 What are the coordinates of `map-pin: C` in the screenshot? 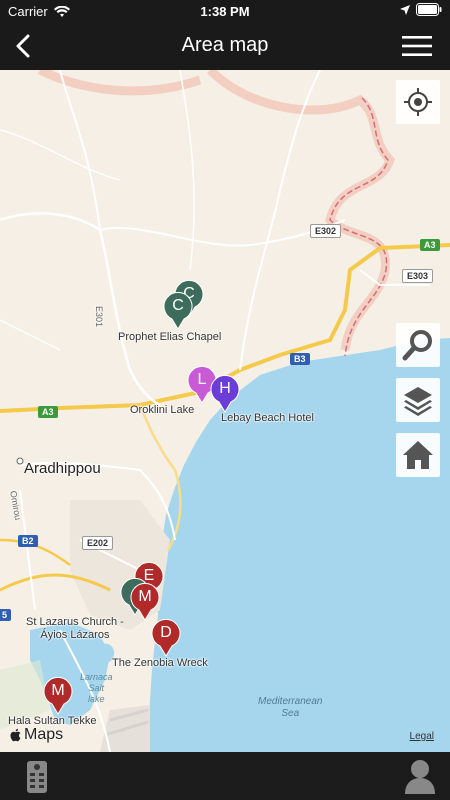 It's located at (178, 311).